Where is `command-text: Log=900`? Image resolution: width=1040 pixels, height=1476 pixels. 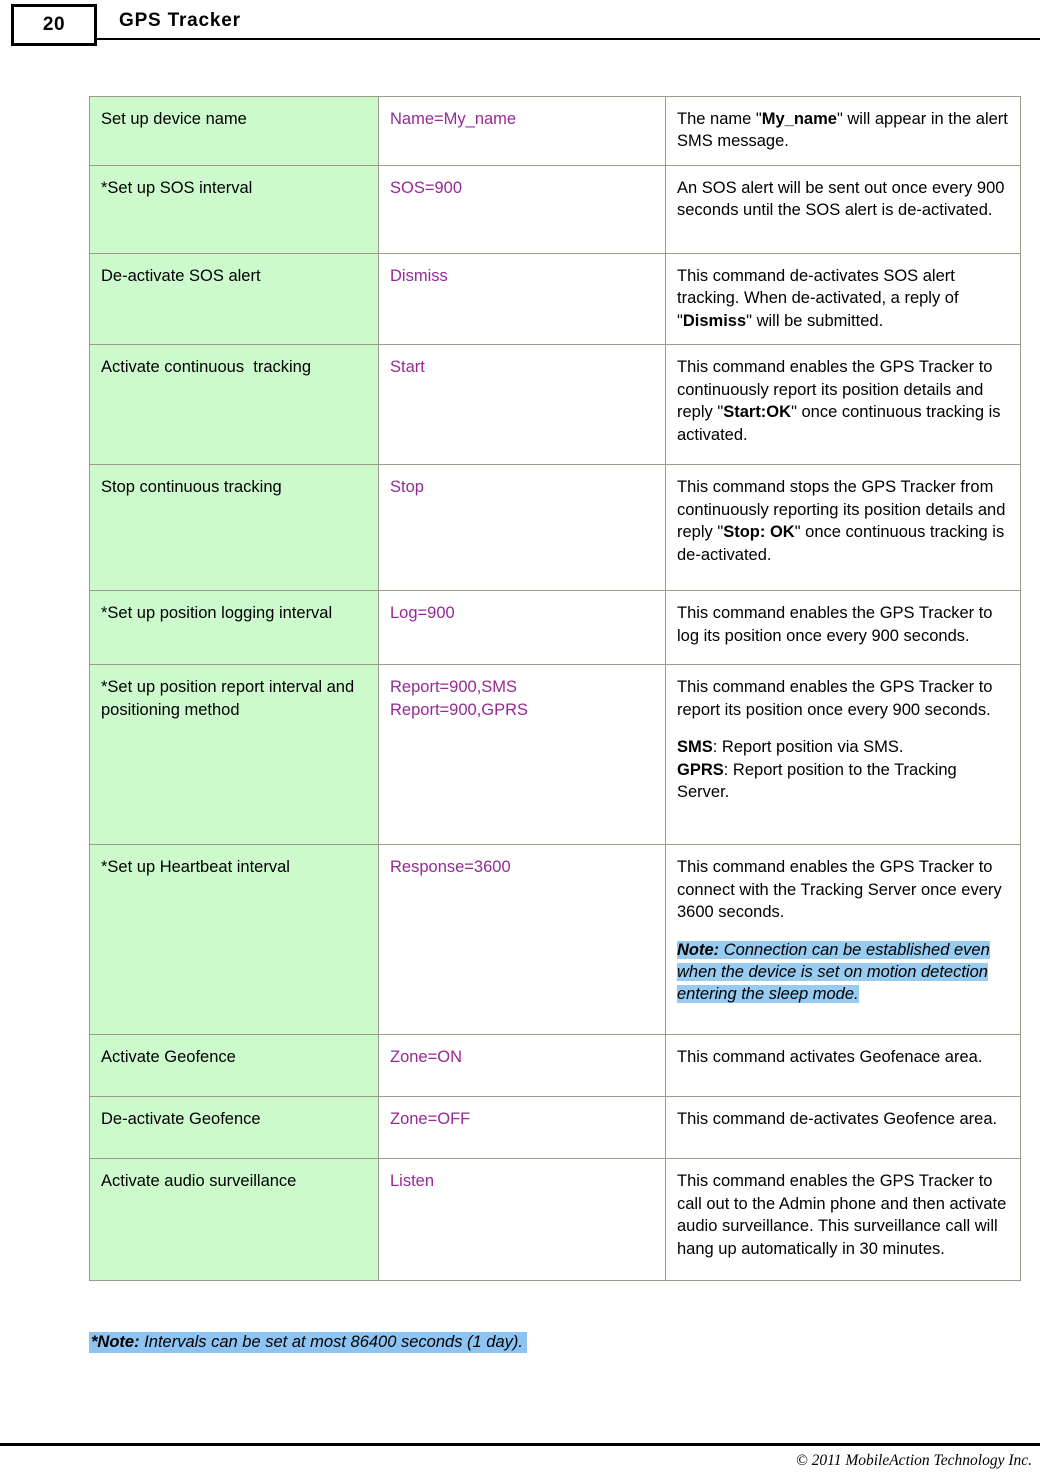
command-text: Log=900 is located at coordinates (422, 613).